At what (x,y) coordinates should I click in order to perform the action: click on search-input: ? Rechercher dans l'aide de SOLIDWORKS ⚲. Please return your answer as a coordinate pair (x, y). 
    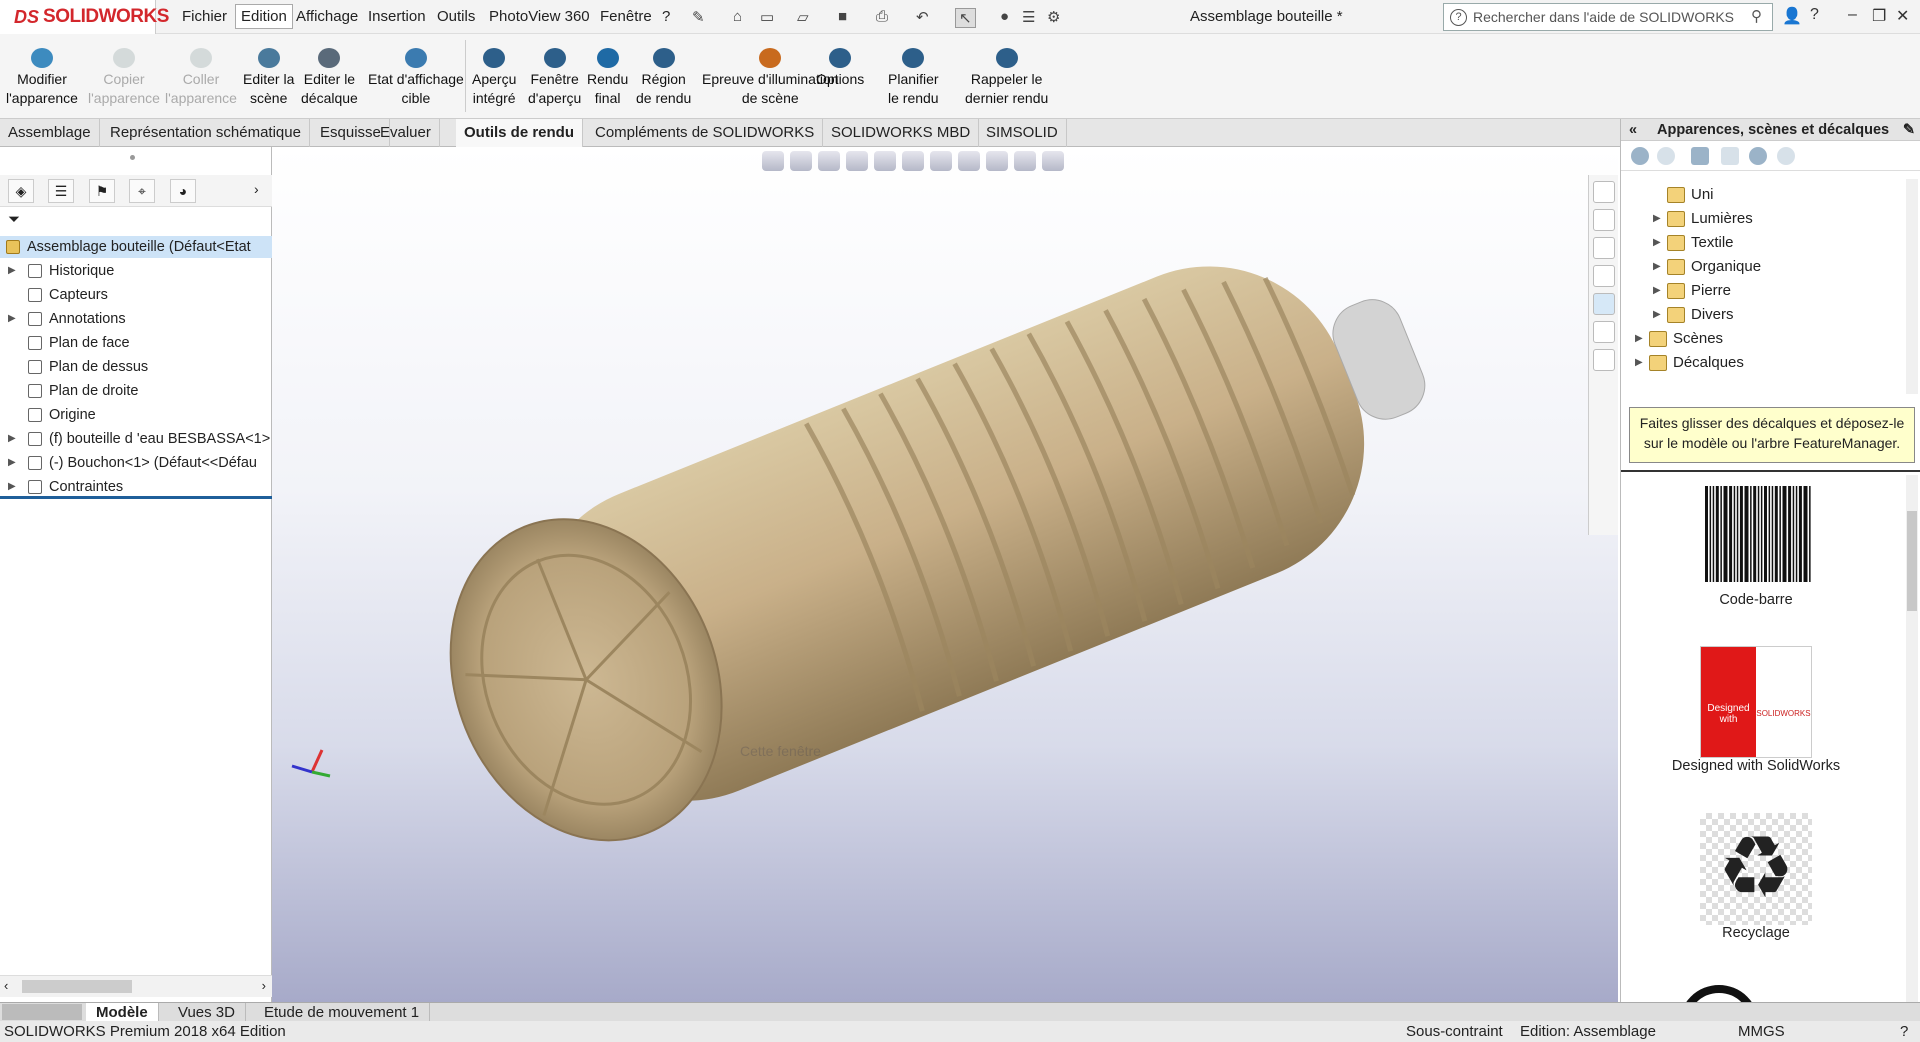
    Looking at the image, I should click on (1608, 17).